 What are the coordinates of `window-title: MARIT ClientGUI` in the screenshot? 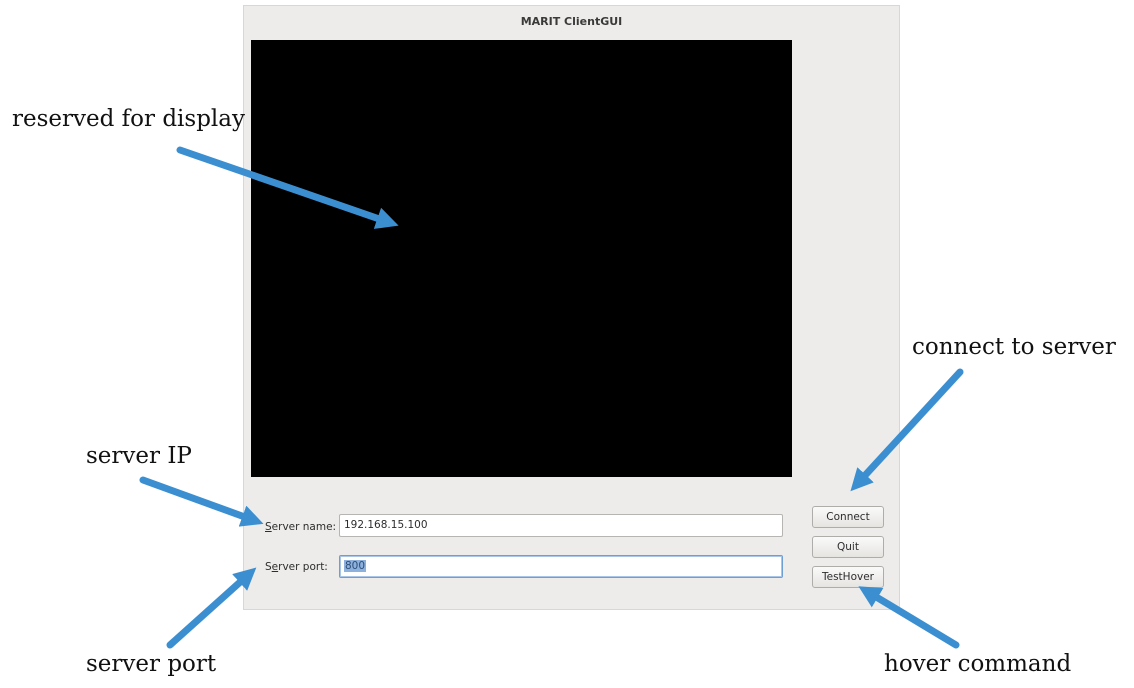 It's located at (571, 21).